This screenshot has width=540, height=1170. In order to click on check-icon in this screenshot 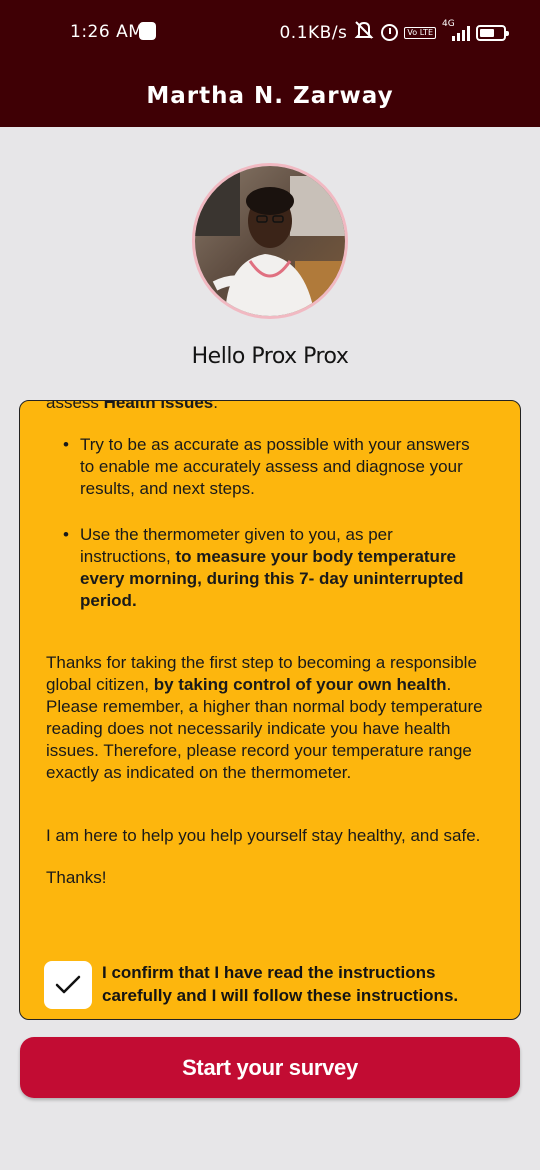, I will do `click(68, 984)`.